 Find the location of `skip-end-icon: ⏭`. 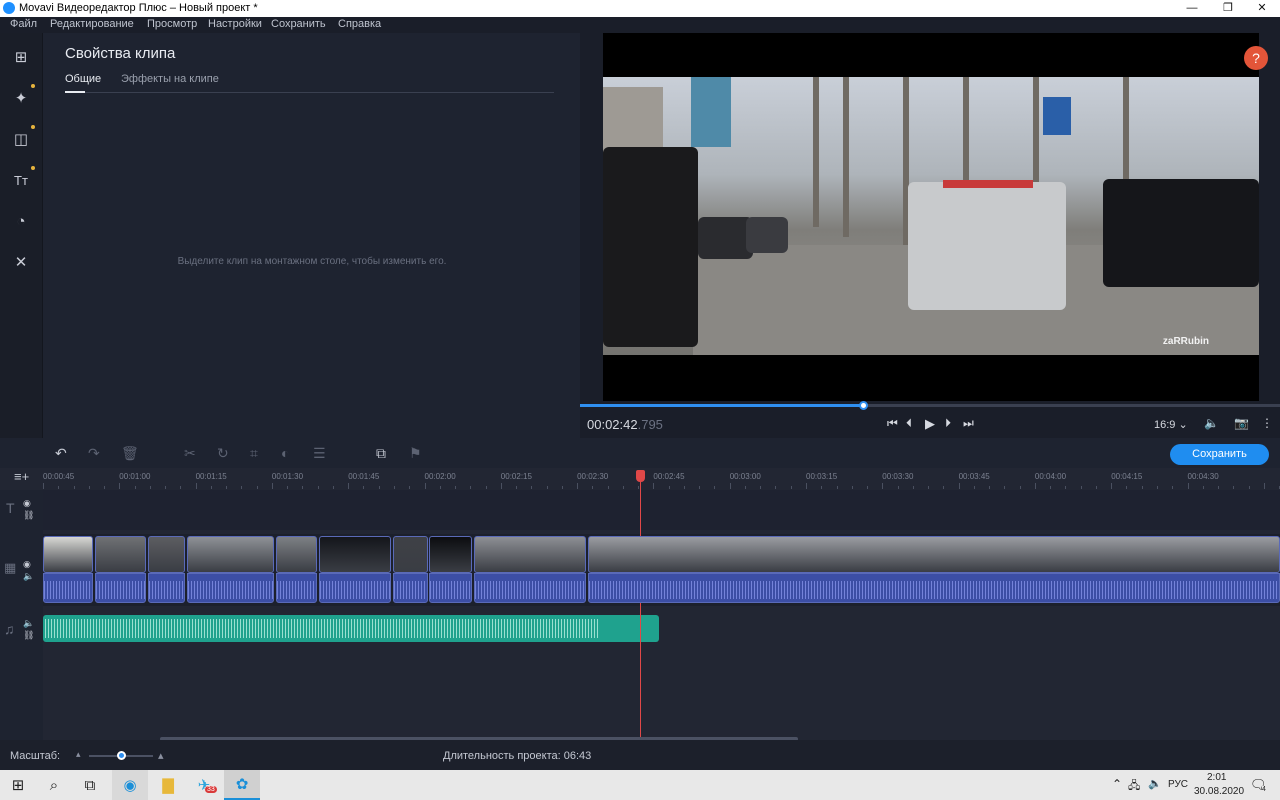

skip-end-icon: ⏭ is located at coordinates (968, 423).